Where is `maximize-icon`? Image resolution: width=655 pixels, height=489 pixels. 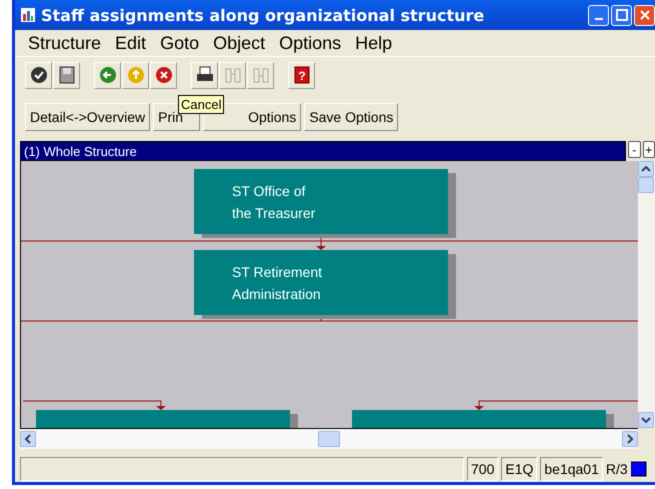 maximize-icon is located at coordinates (622, 15).